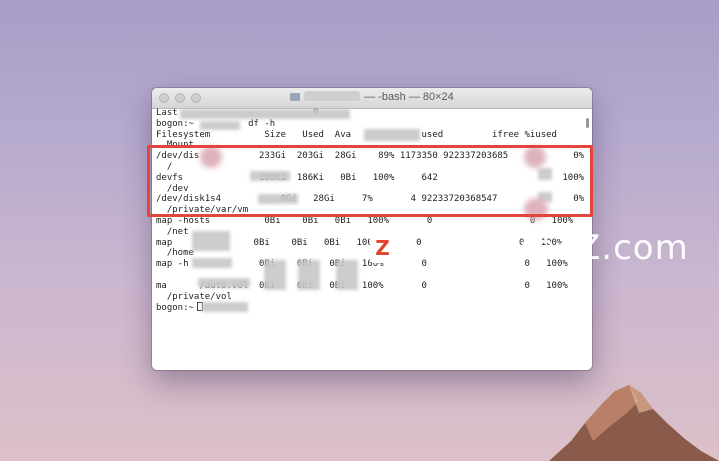 The width and height of the screenshot is (719, 461). Describe the element at coordinates (365, 220) in the screenshot. I see `terminal-line: map -hosts 0Bi 0Bi 0Bi 100% 0 0 100%` at that location.